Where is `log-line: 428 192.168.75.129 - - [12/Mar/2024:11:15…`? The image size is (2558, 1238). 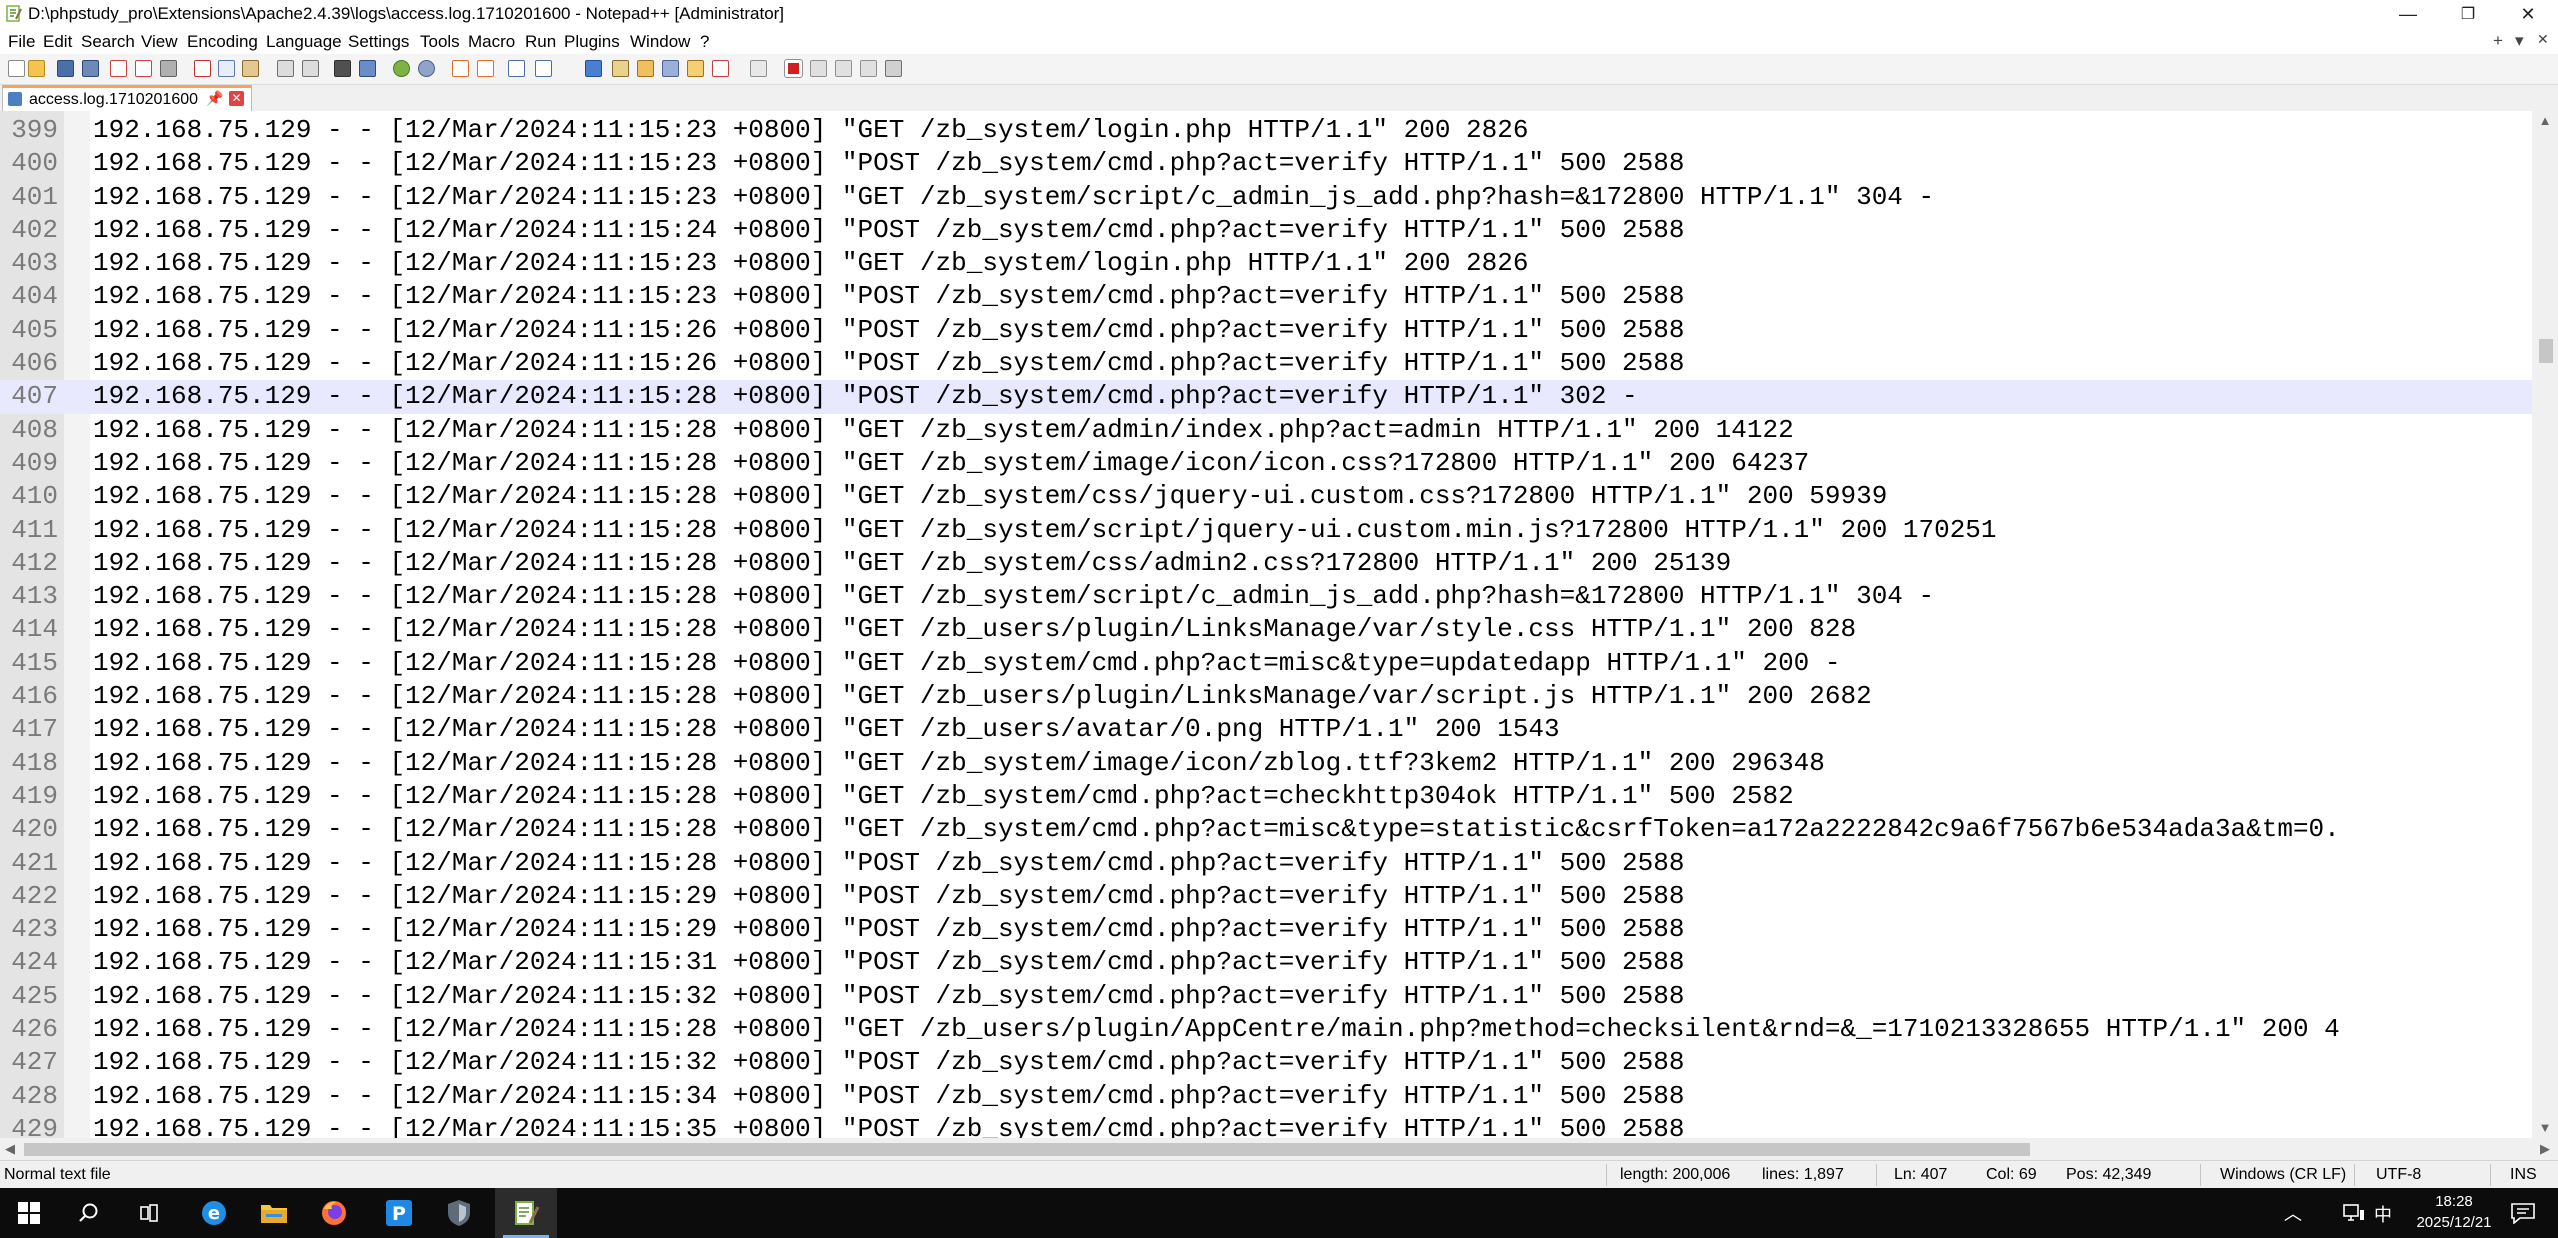 log-line: 428 192.168.75.129 - - [12/Mar/2024:11:15… is located at coordinates (1266, 1096).